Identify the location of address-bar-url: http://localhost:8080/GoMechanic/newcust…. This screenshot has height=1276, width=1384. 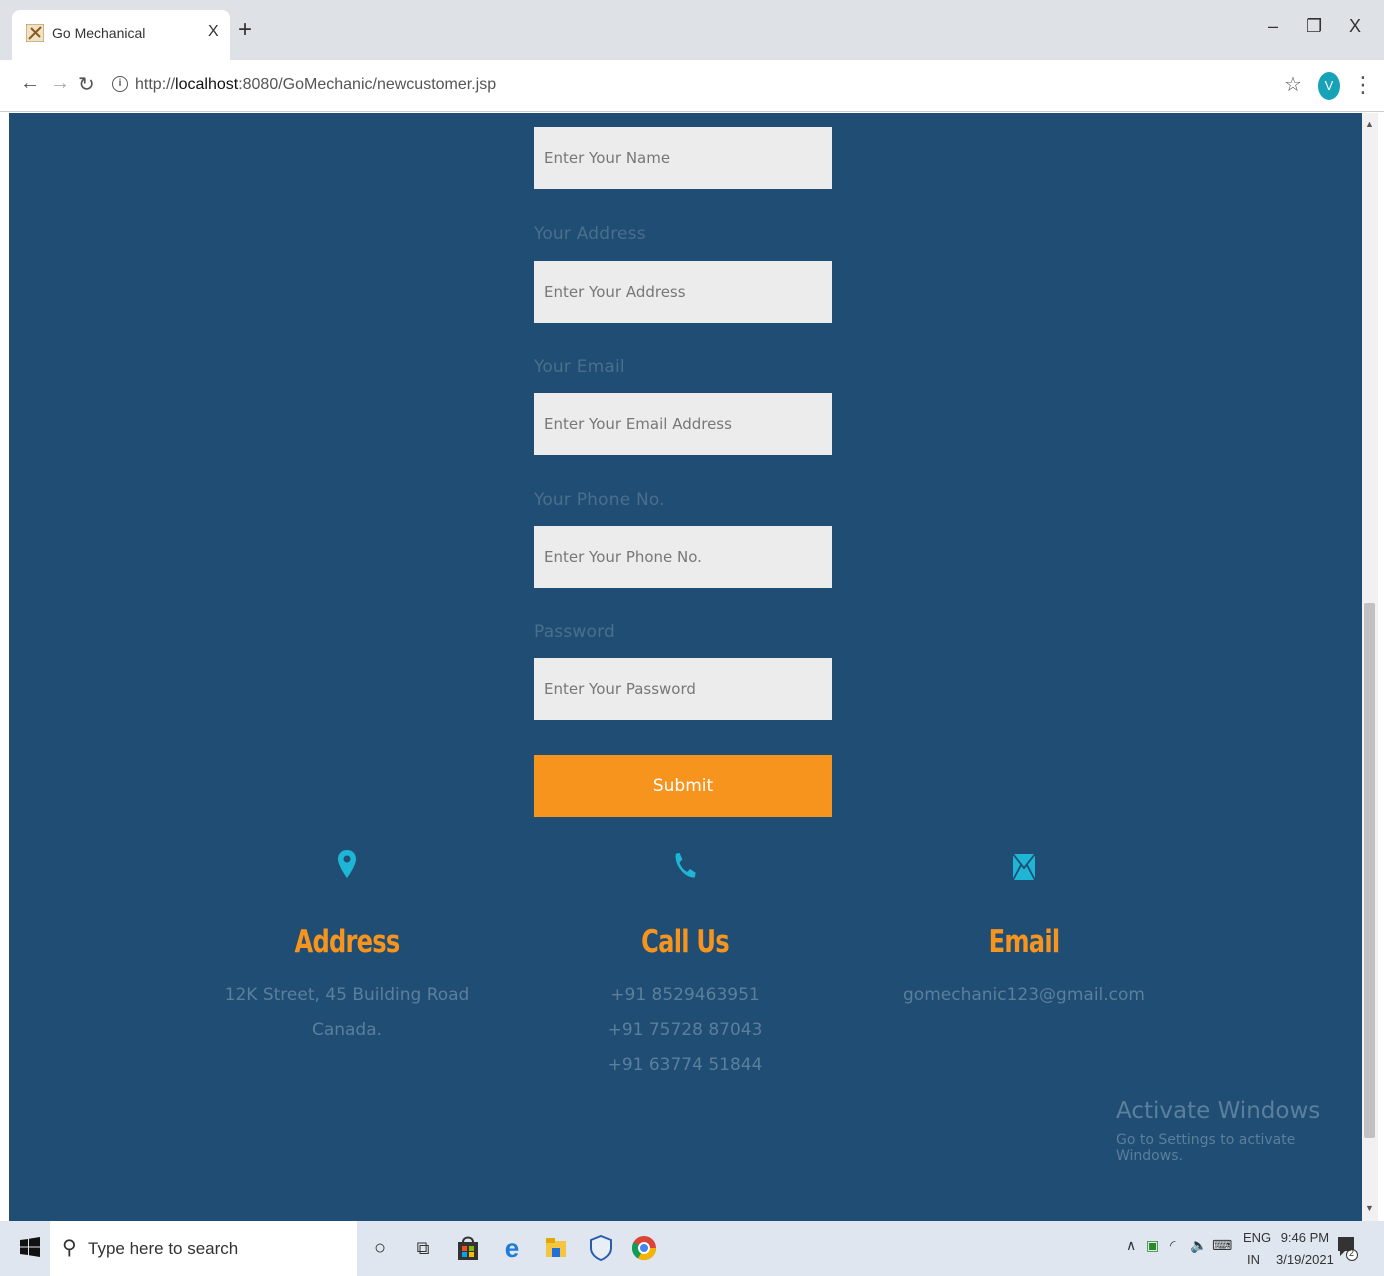
(315, 85).